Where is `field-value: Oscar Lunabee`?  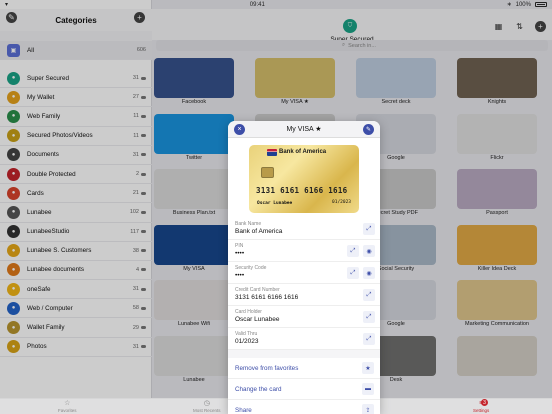
field-value: Oscar Lunabee is located at coordinates (304, 319).